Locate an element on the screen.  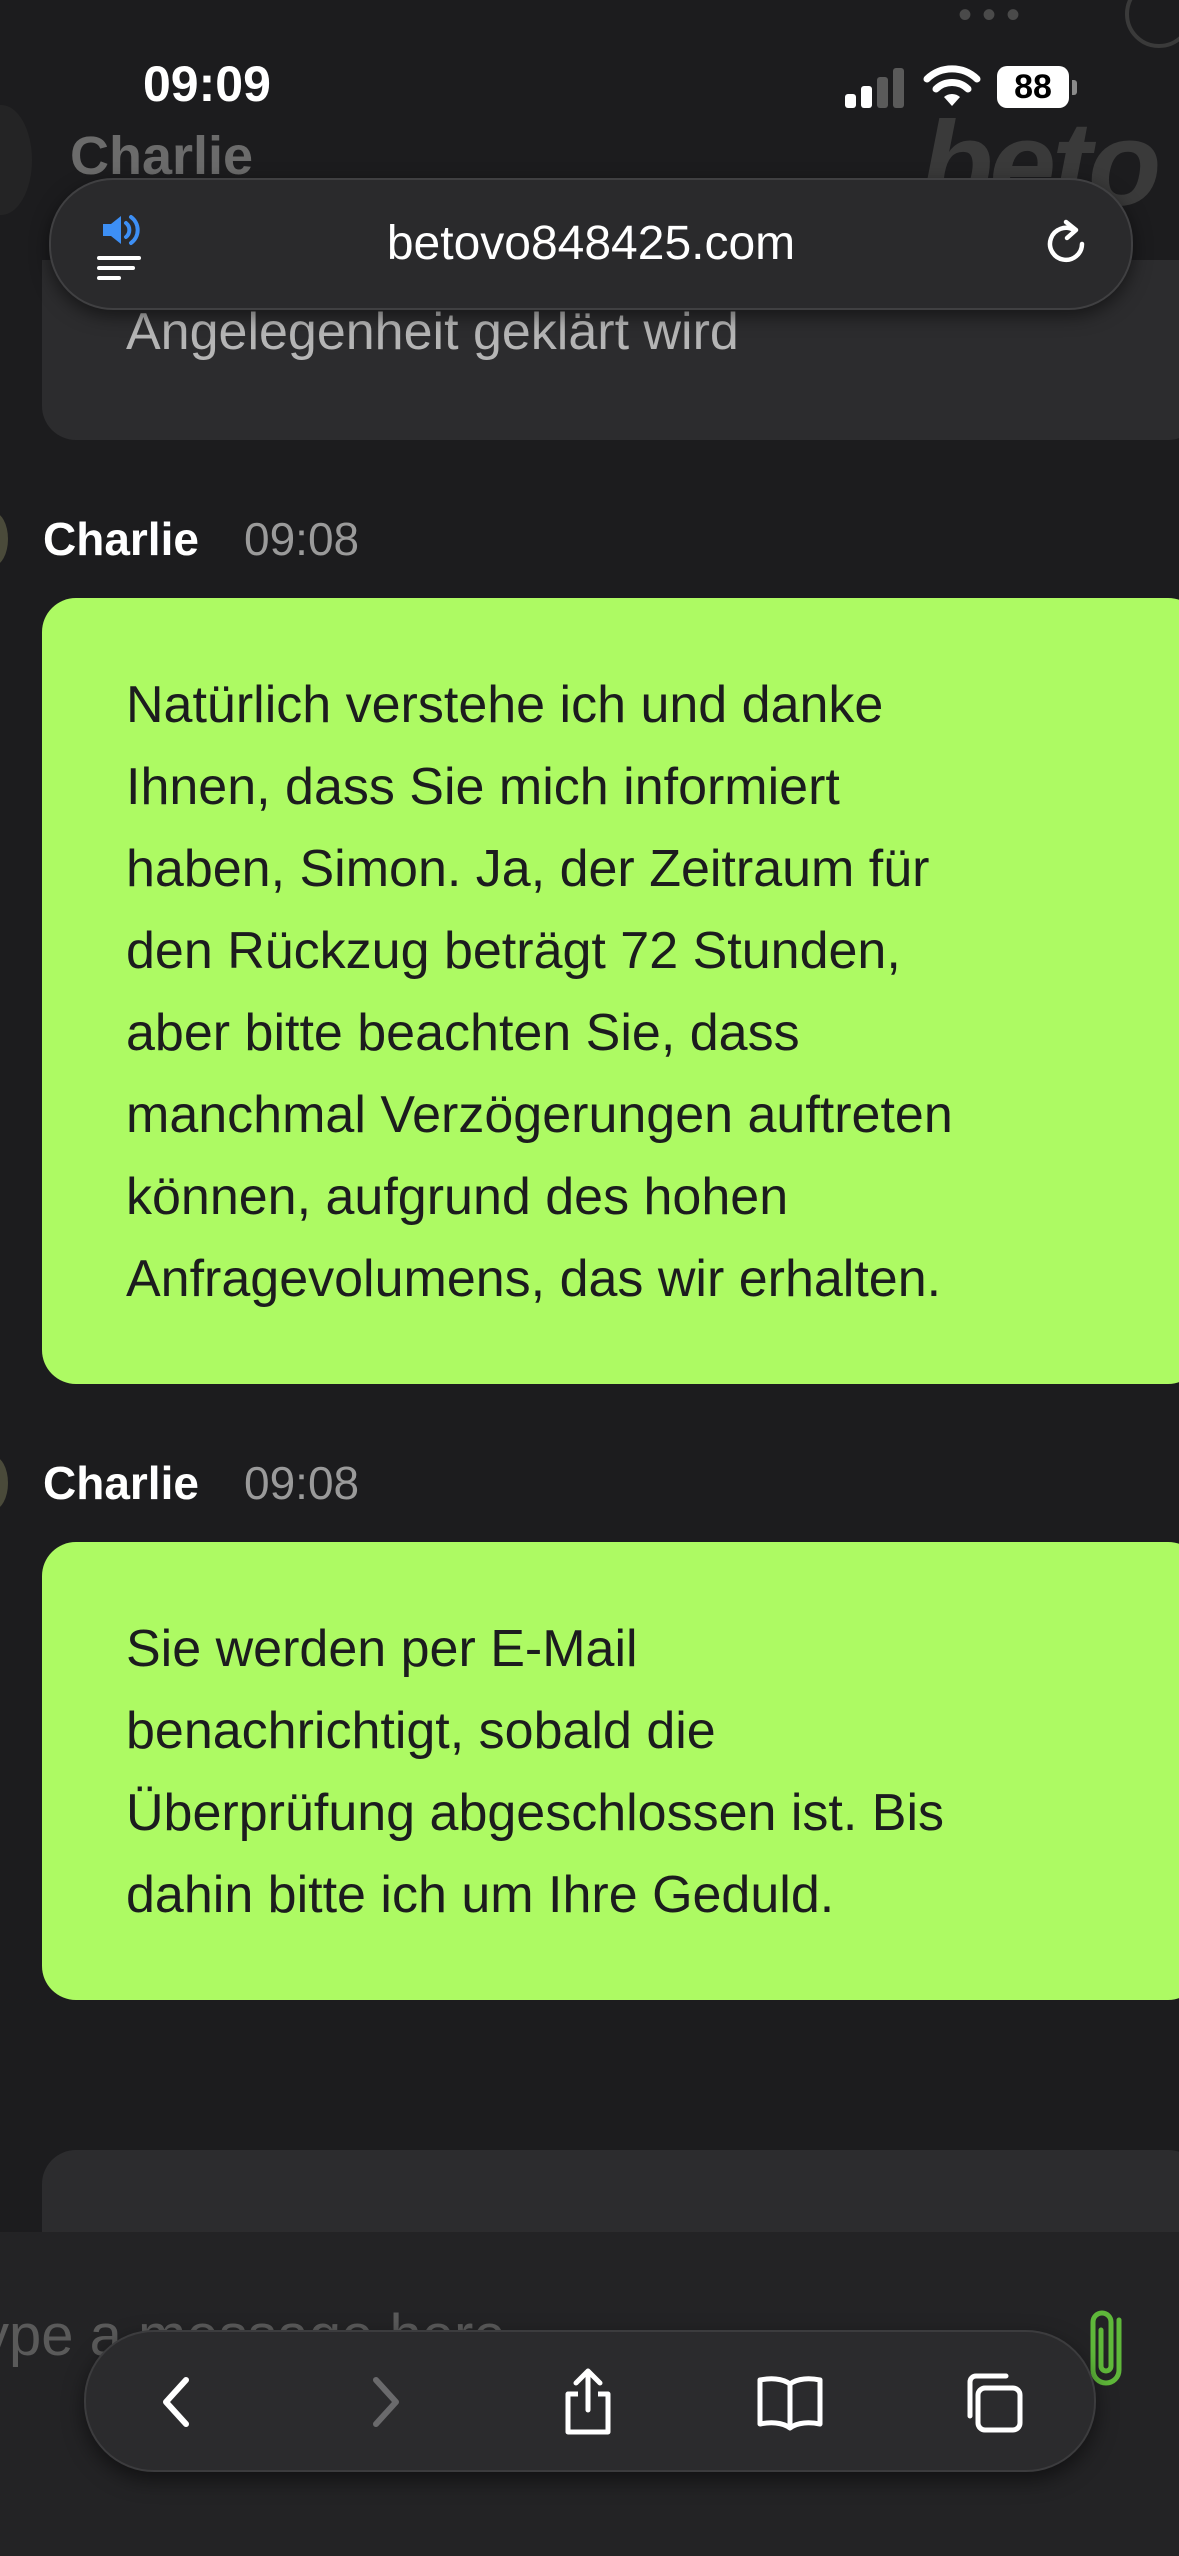
address-bar: betovo848425.com is located at coordinates (591, 244).